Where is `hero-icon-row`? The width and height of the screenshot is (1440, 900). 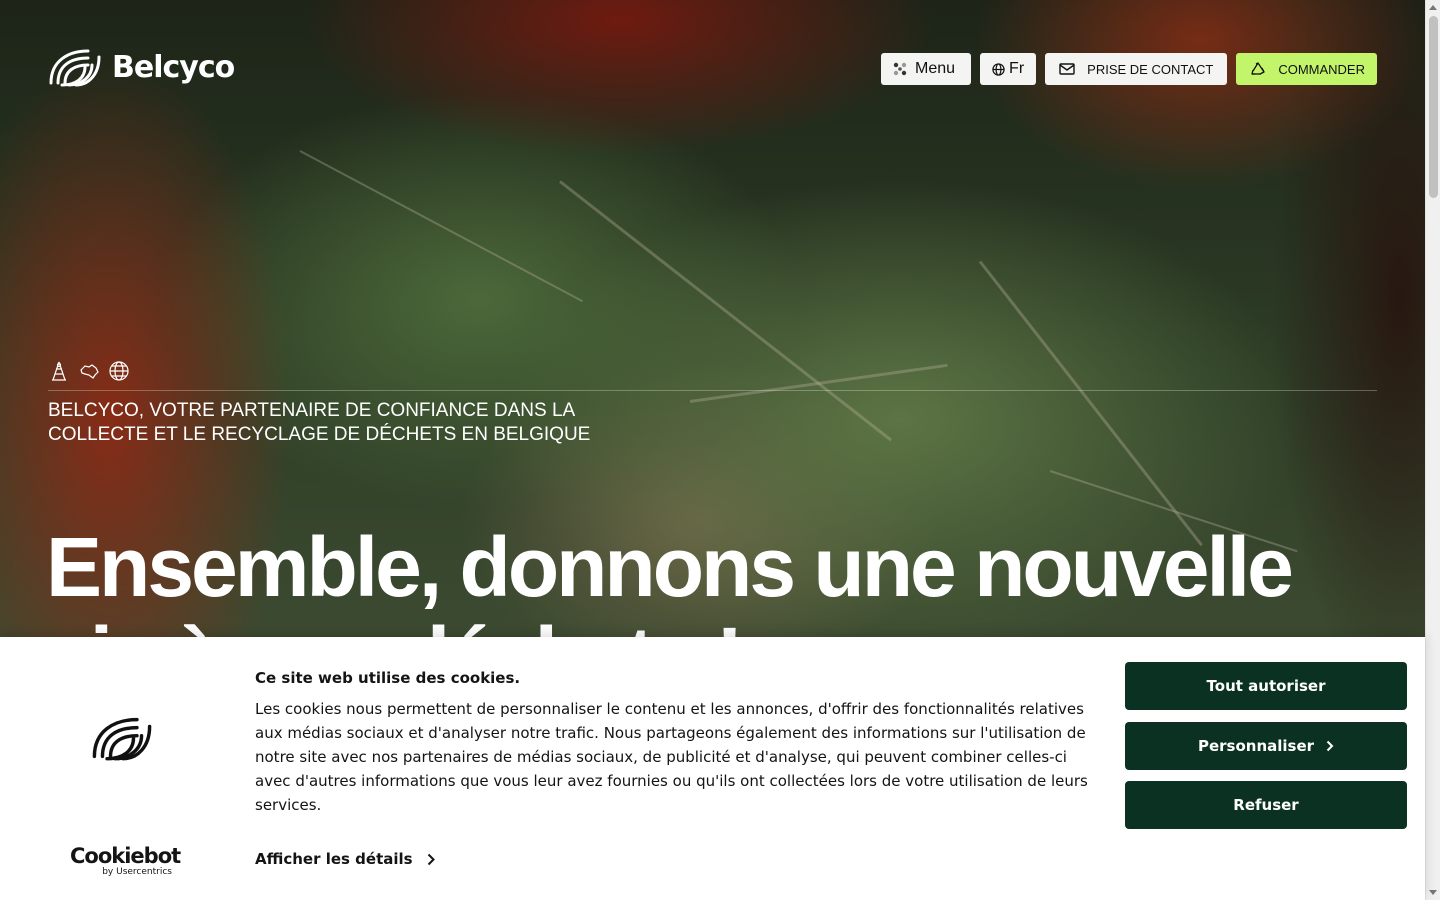
hero-icon-row is located at coordinates (89, 371).